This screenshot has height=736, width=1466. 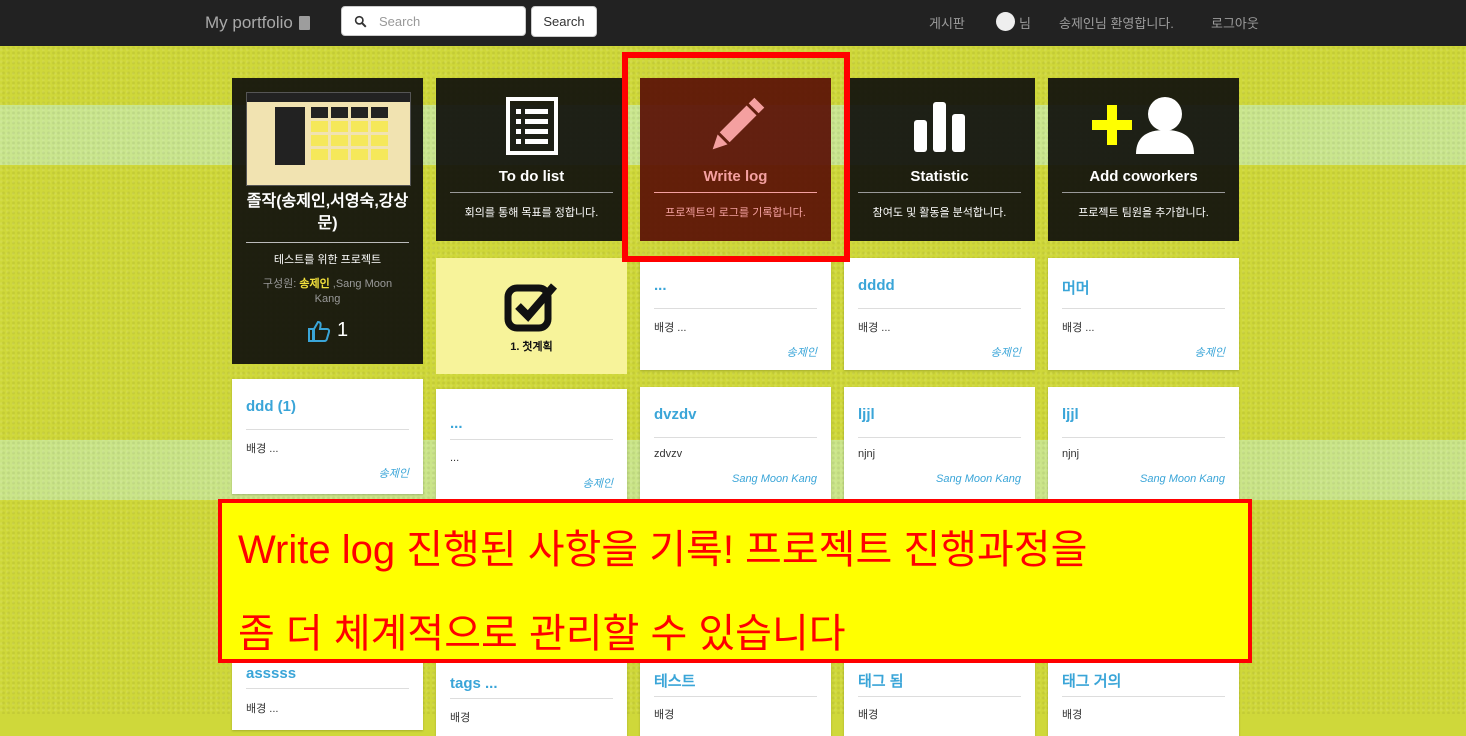 I want to click on like-button: 1, so click(x=327, y=330).